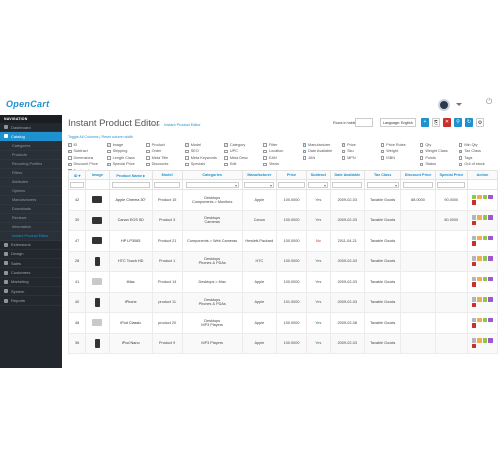 Image resolution: width=500 pixels, height=450 pixels. What do you see at coordinates (31, 146) in the screenshot?
I see `sidebar-subitem: Categories` at bounding box center [31, 146].